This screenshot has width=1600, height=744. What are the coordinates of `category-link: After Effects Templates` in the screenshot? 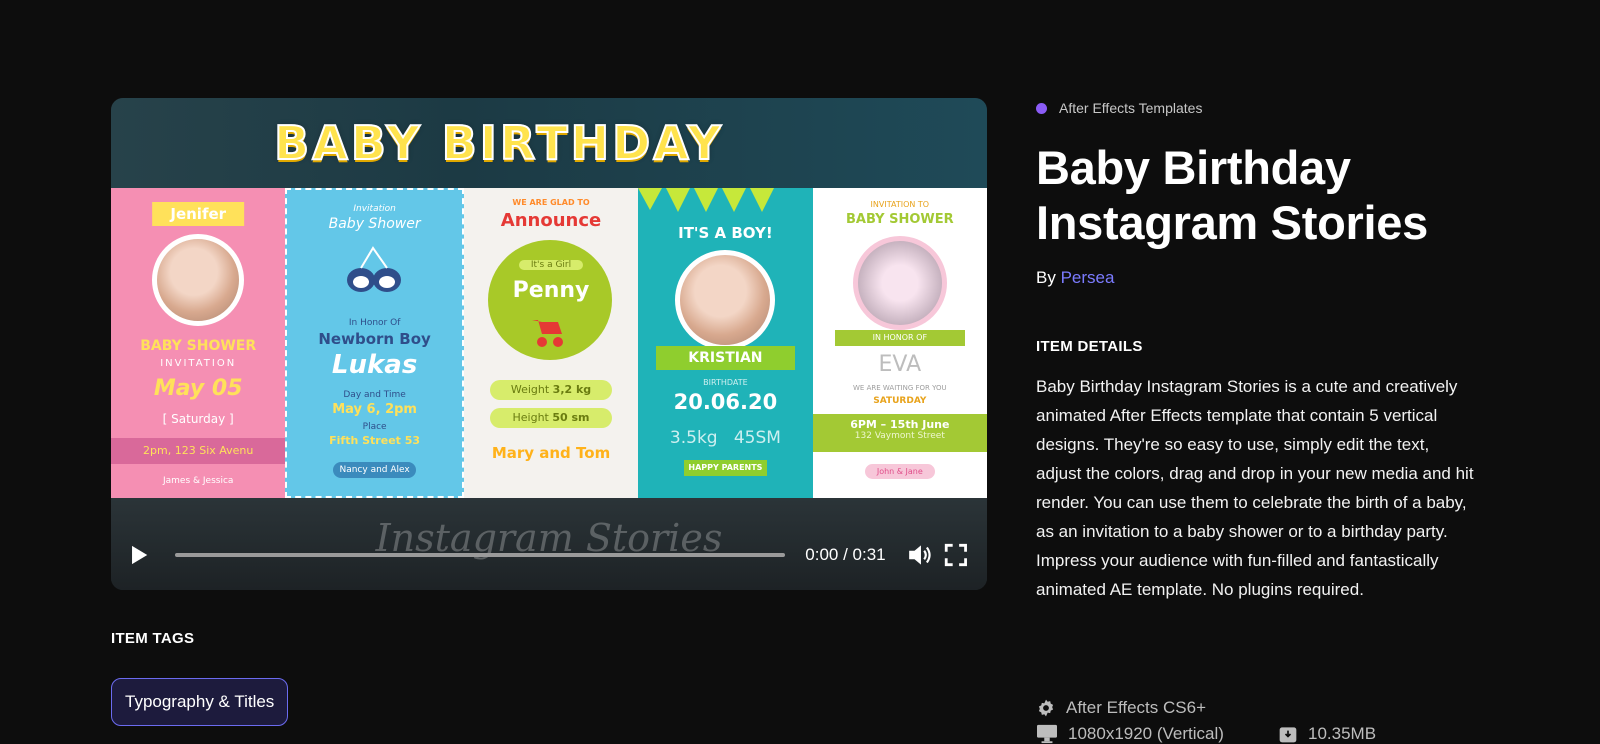 It's located at (1119, 108).